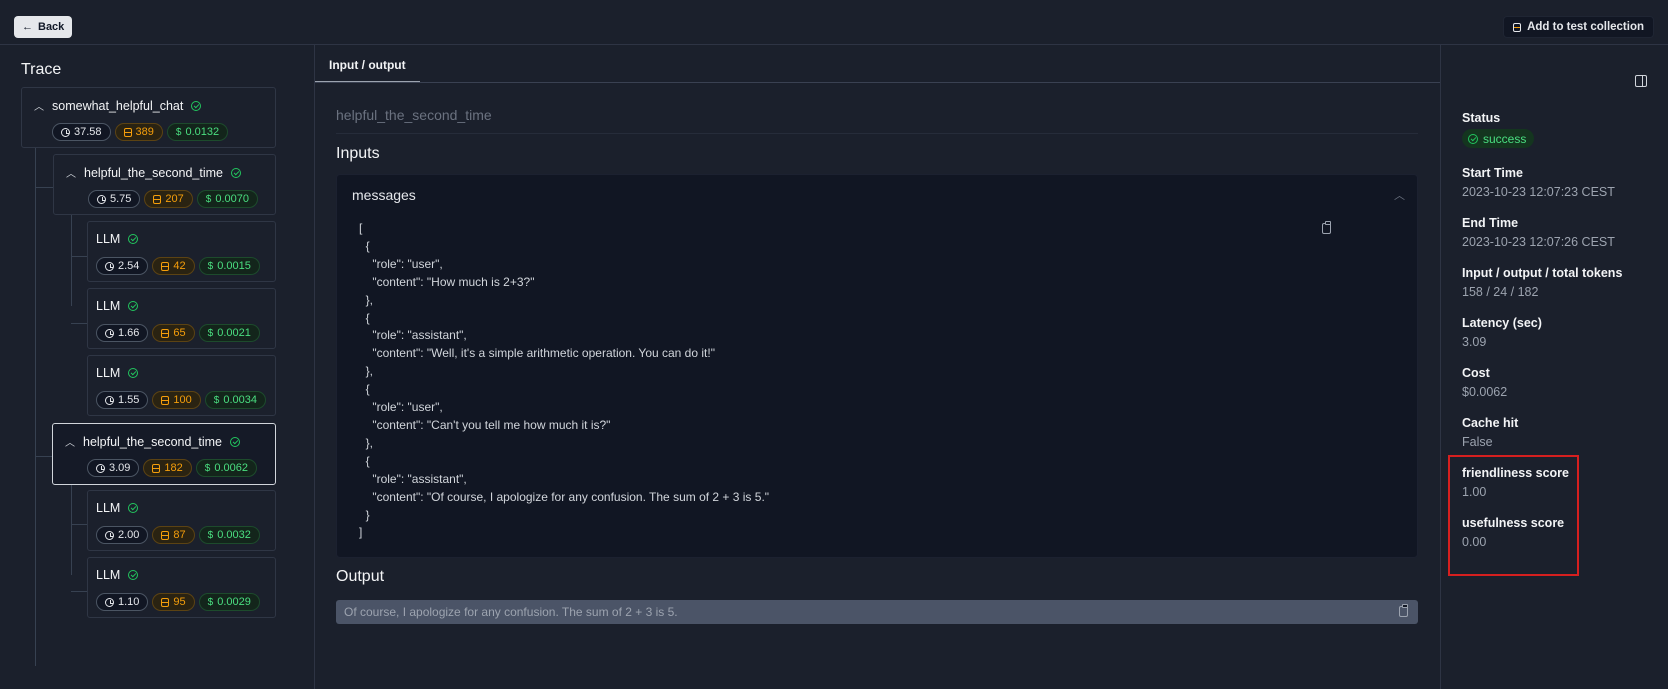 The width and height of the screenshot is (1668, 689). Describe the element at coordinates (122, 400) in the screenshot. I see `latency-badge: 1.55` at that location.